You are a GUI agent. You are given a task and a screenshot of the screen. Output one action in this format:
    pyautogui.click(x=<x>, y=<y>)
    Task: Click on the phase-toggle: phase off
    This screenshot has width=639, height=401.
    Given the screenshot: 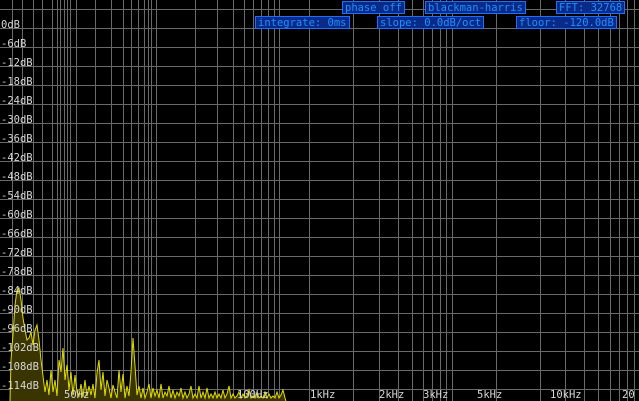 What is the action you would take?
    pyautogui.click(x=373, y=7)
    